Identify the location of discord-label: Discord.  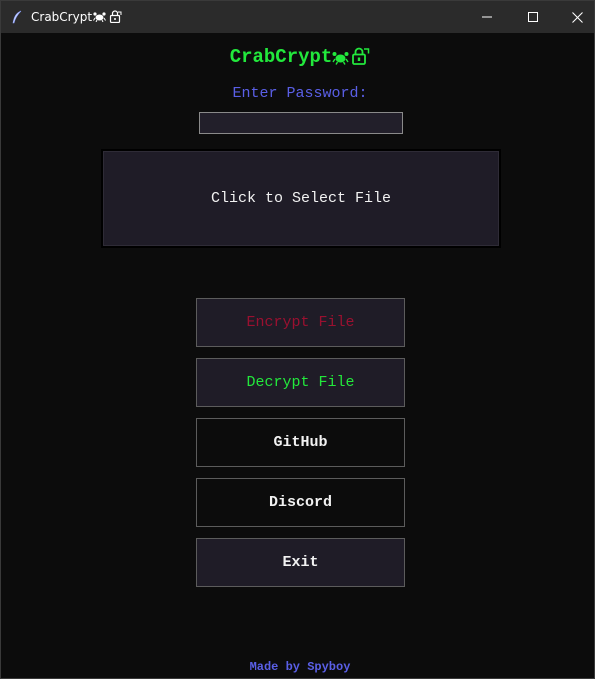
(300, 502).